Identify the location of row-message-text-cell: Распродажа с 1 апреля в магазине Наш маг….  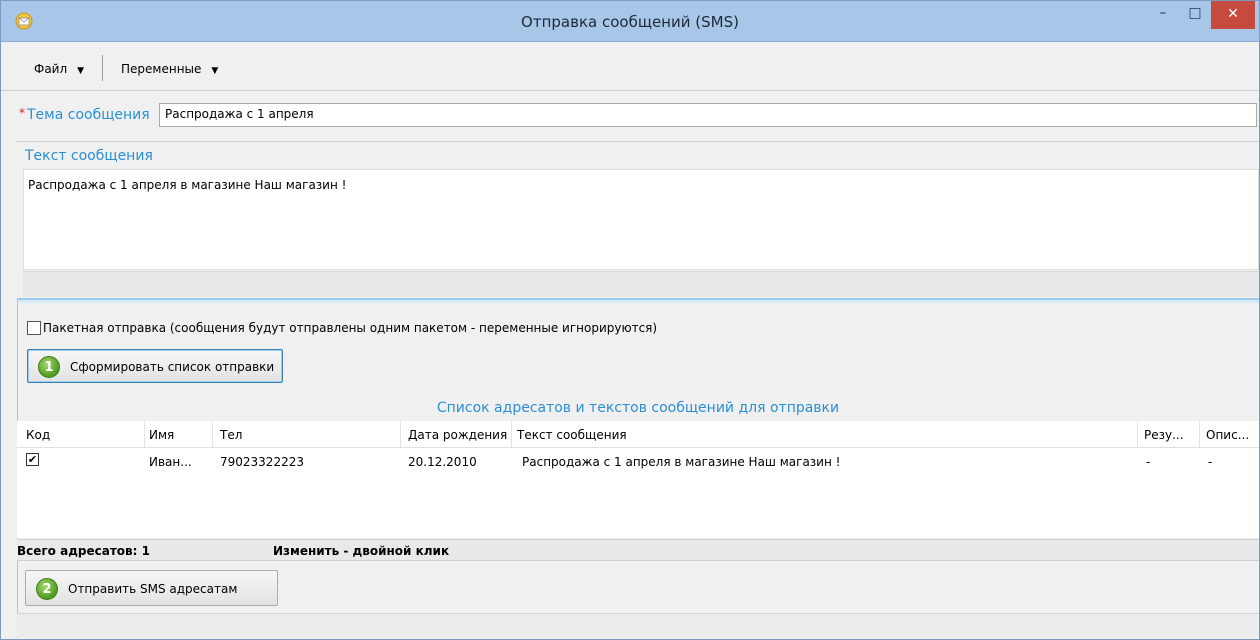
(681, 462).